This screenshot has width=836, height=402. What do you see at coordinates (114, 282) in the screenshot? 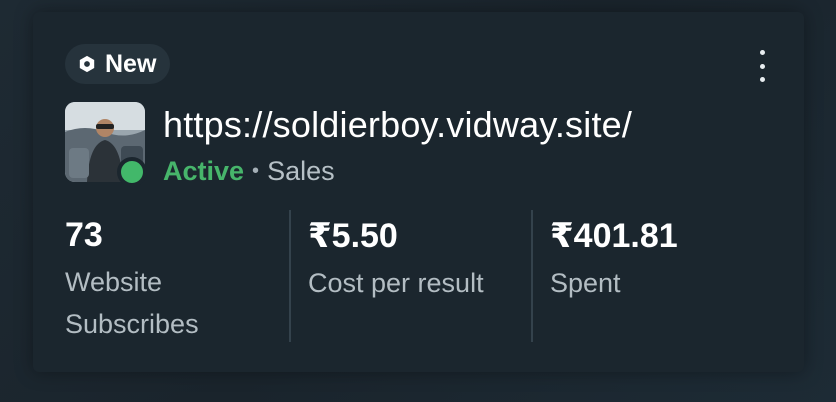
I see `stat-label-line: Website` at bounding box center [114, 282].